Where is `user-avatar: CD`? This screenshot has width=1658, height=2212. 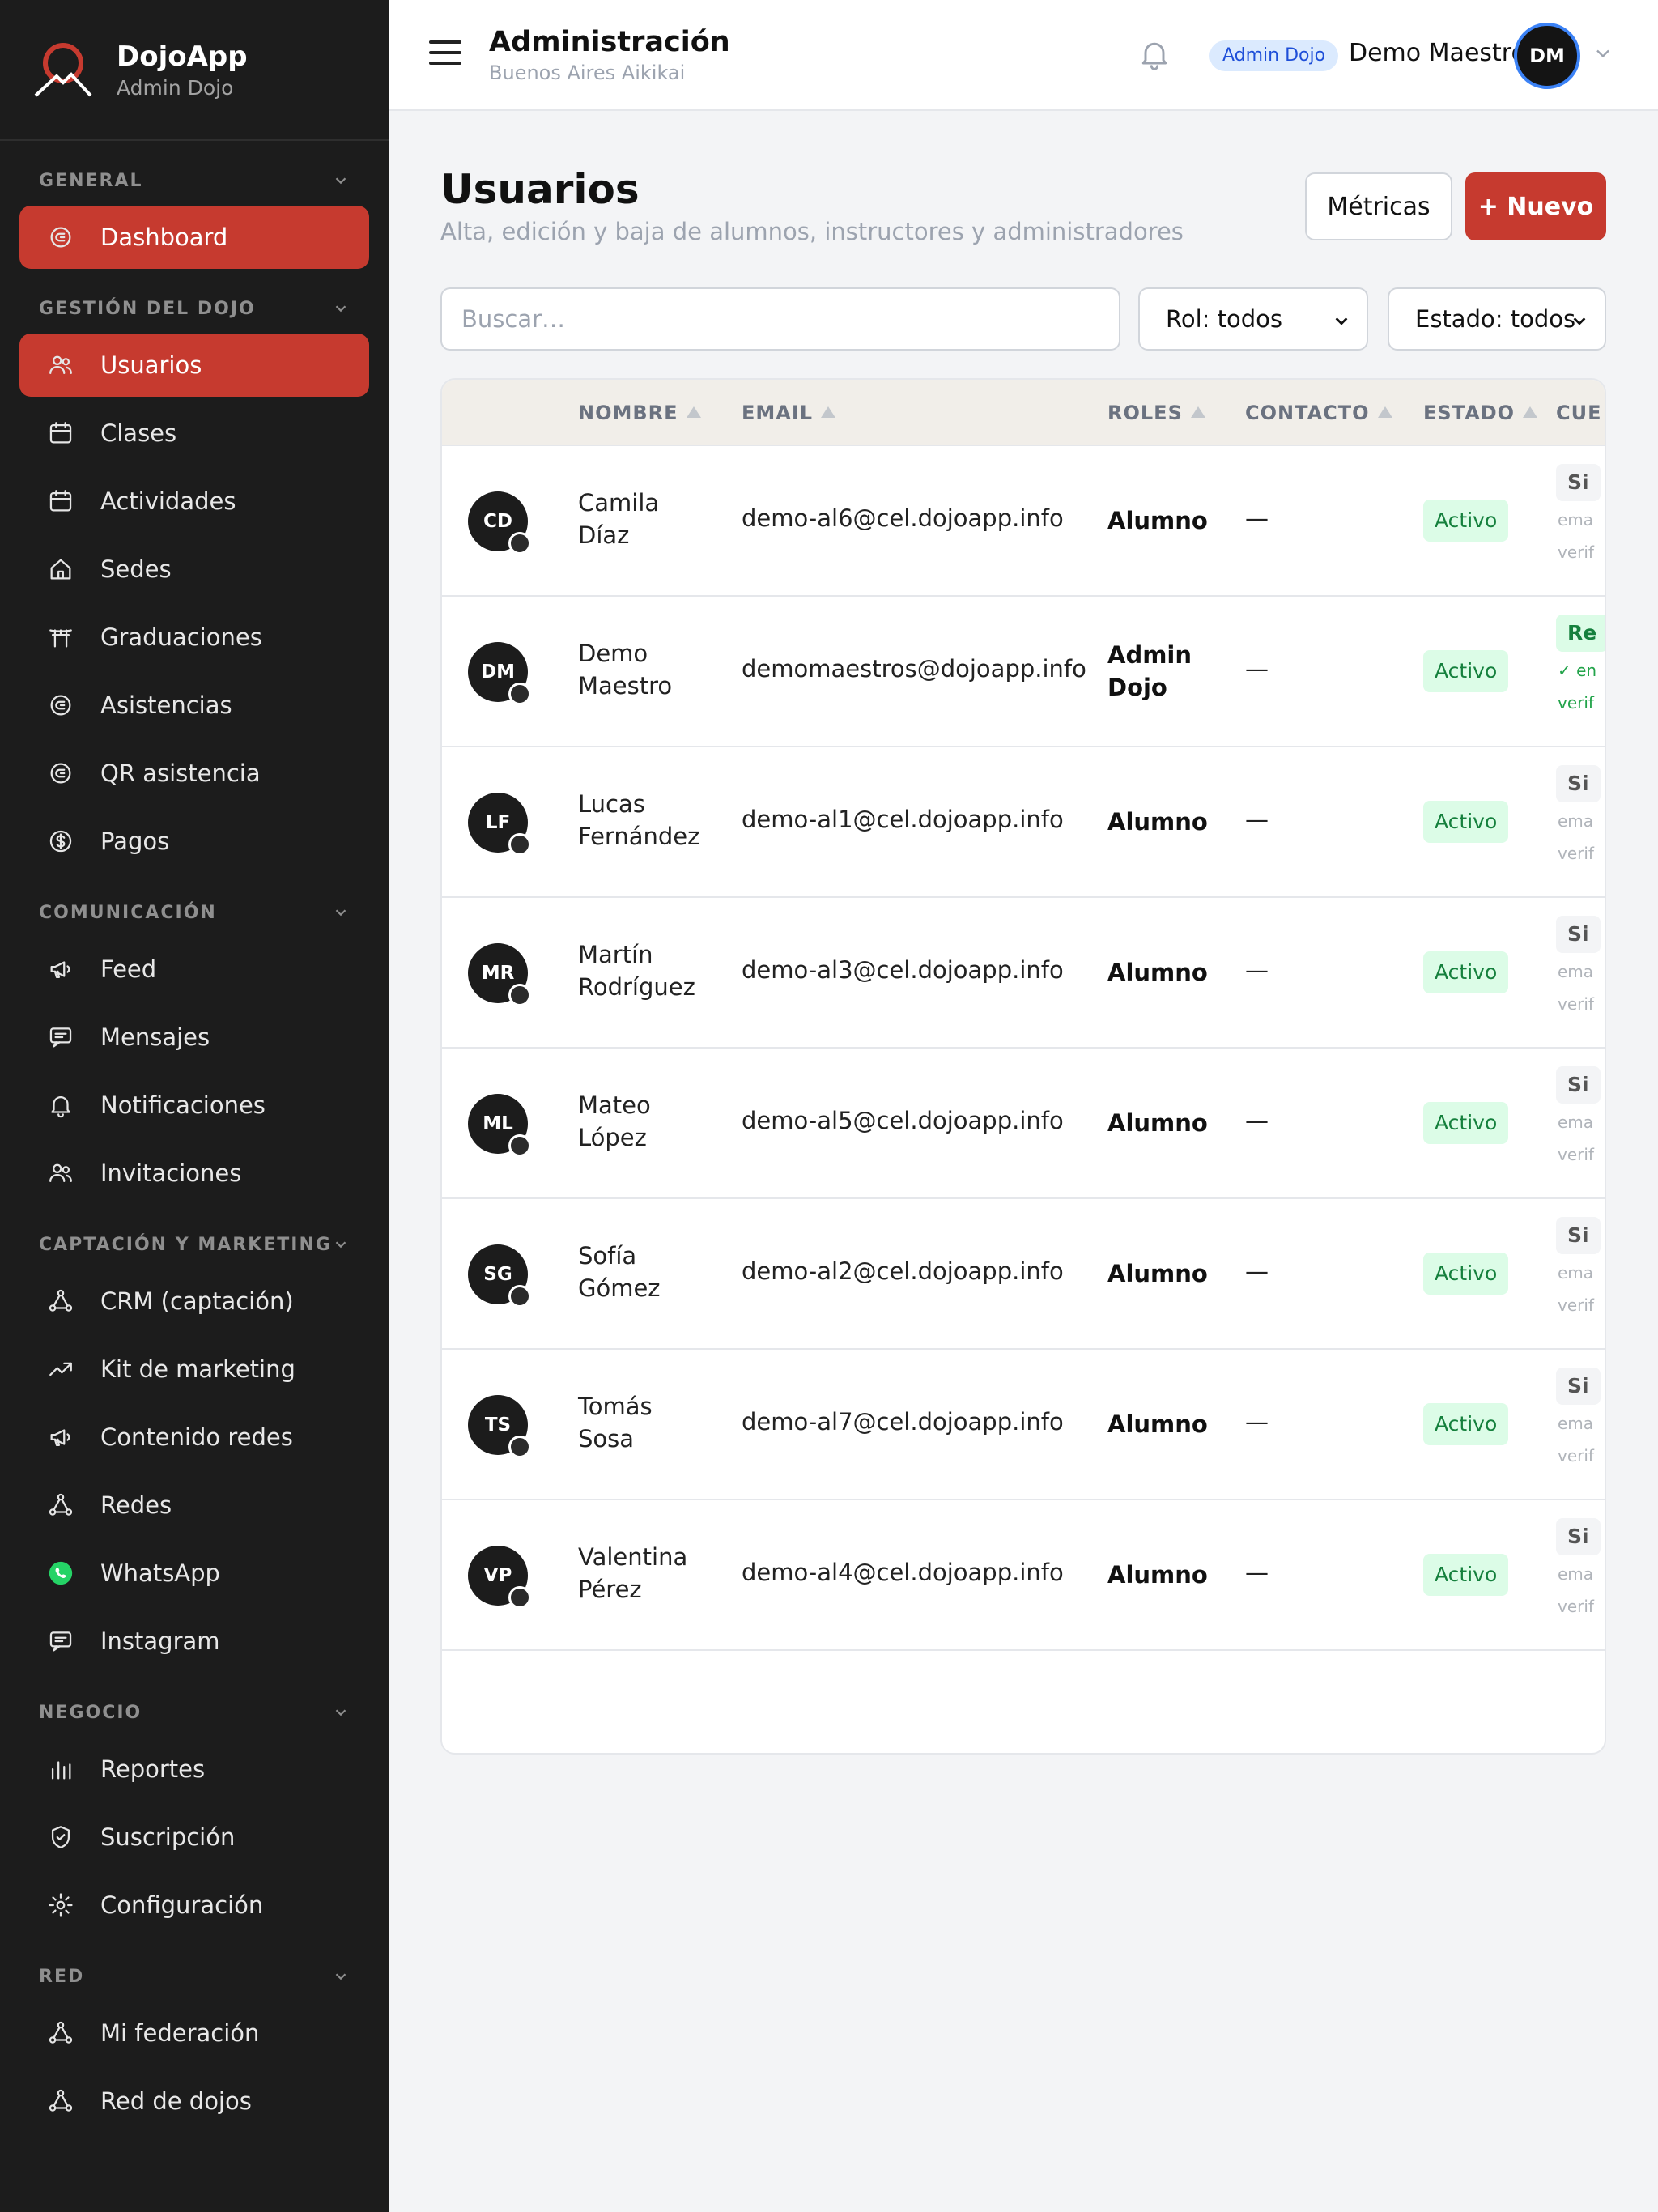 user-avatar: CD is located at coordinates (499, 523).